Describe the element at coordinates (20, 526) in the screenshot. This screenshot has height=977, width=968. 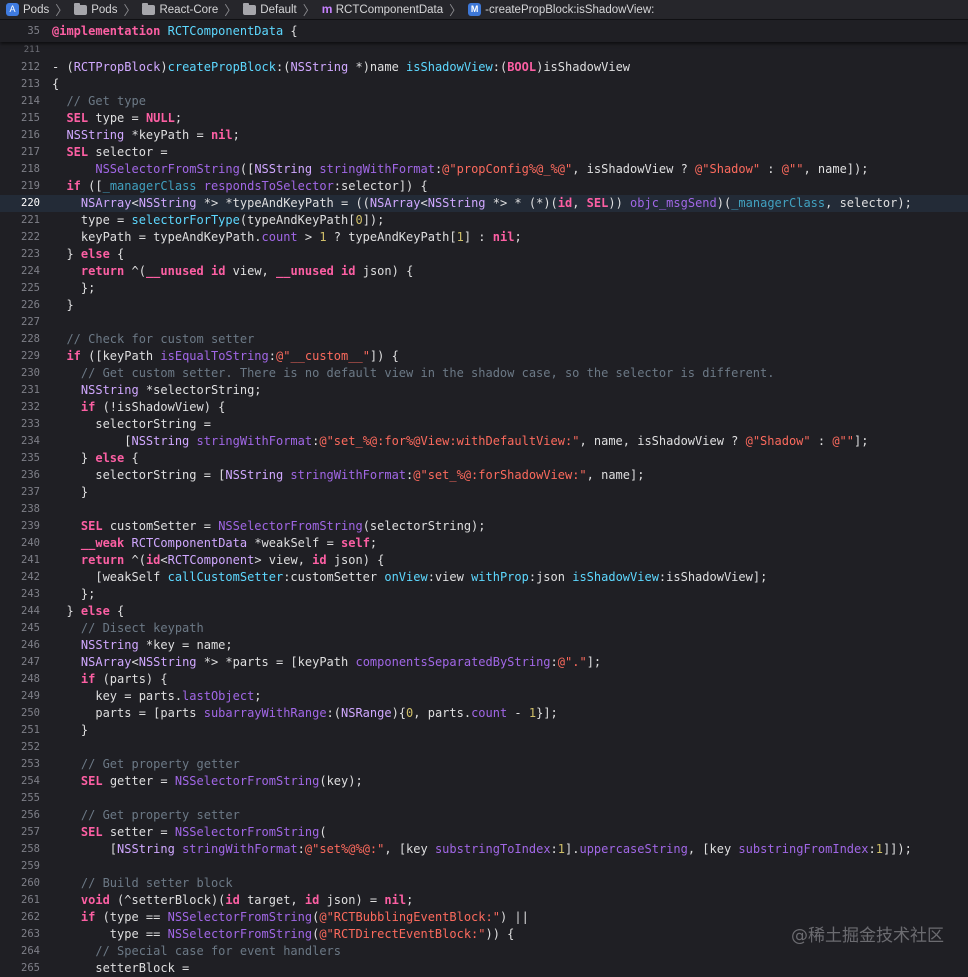
I see `line-number: 239` at that location.